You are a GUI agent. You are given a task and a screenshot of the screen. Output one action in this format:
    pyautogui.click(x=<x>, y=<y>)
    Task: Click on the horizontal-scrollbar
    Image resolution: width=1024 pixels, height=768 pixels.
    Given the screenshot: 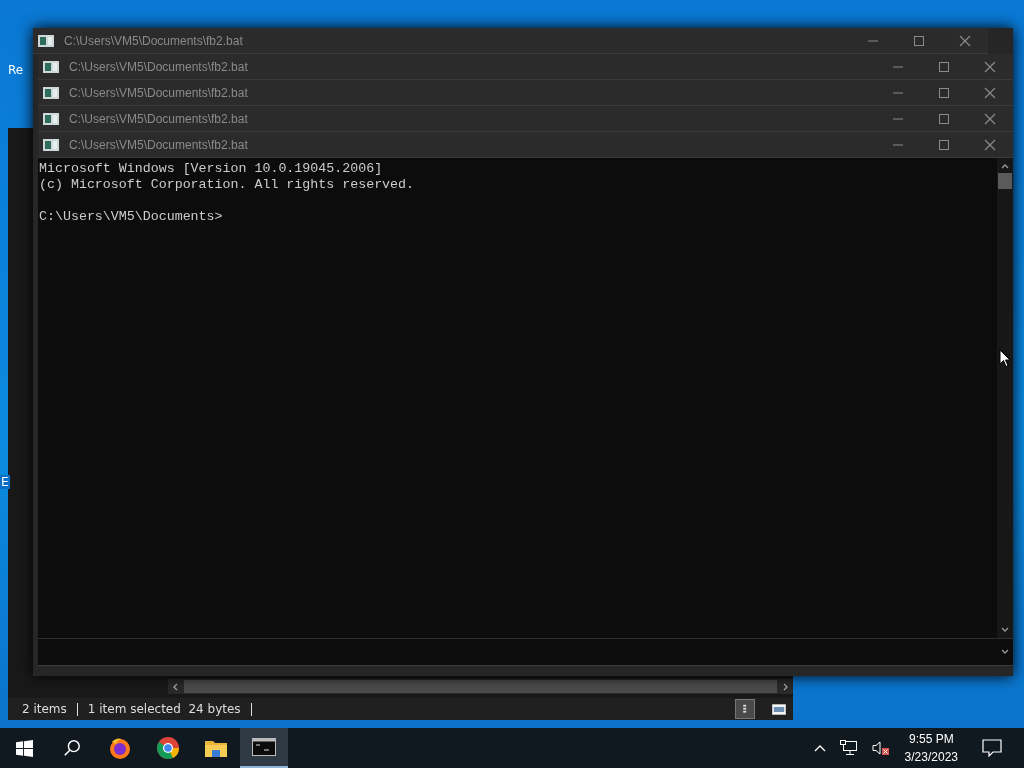 What is the action you would take?
    pyautogui.click(x=480, y=686)
    